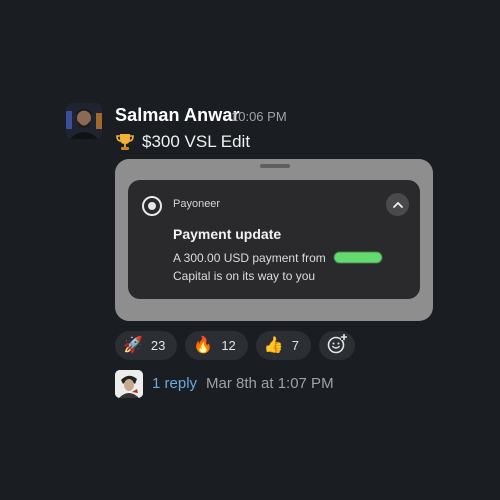 This screenshot has width=500, height=500. What do you see at coordinates (174, 383) in the screenshot?
I see `thread-reply-link: 1 reply` at bounding box center [174, 383].